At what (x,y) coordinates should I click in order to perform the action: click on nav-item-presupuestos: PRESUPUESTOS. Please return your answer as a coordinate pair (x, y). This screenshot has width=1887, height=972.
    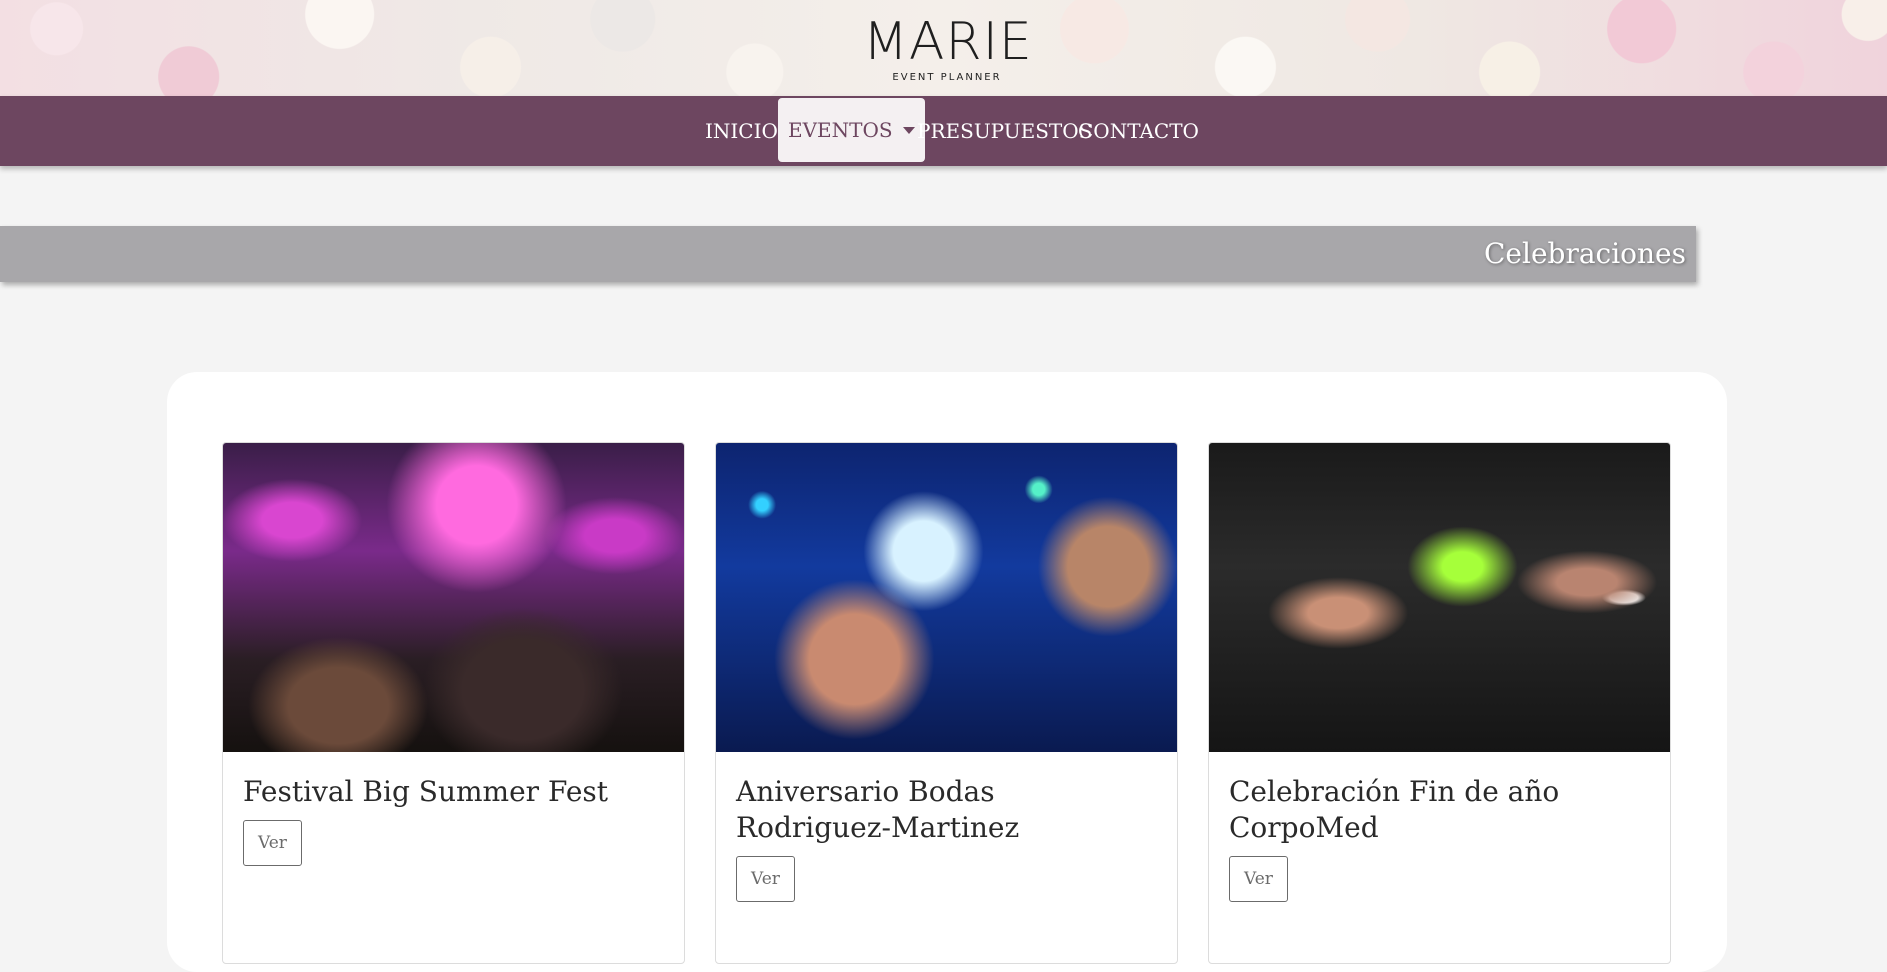
    Looking at the image, I should click on (1004, 131).